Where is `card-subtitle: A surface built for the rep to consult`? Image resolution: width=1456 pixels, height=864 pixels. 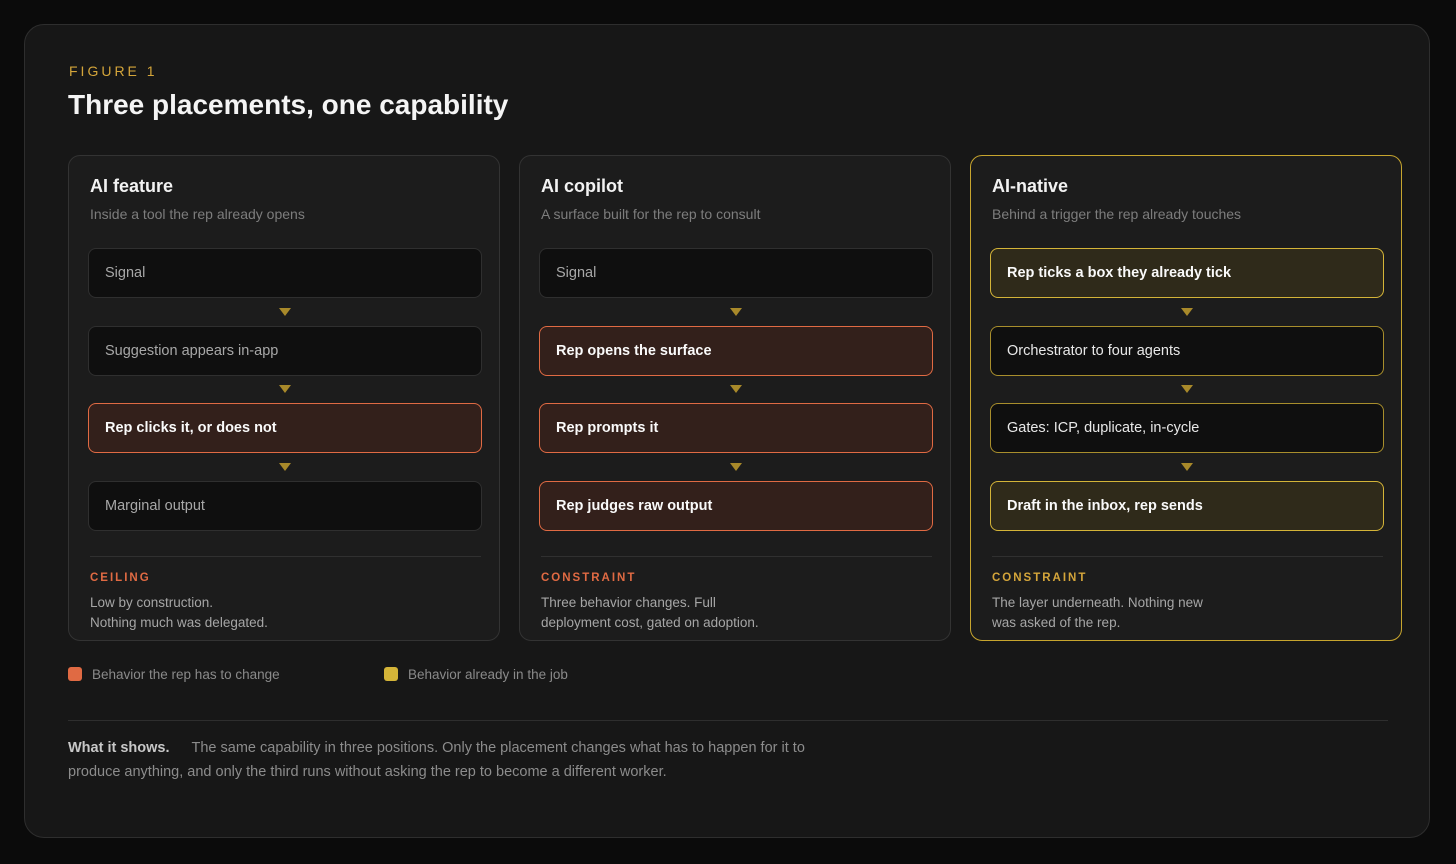 card-subtitle: A surface built for the rep to consult is located at coordinates (651, 214).